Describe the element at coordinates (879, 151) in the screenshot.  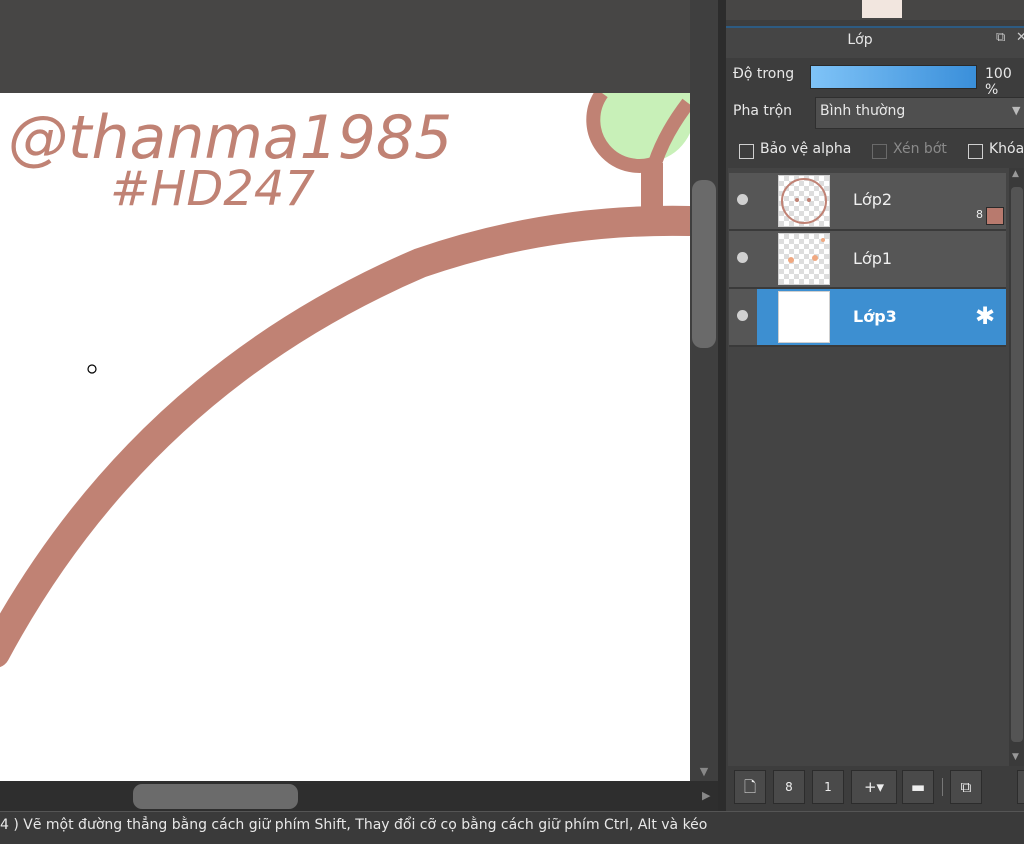
I see `clipping-checkbox` at that location.